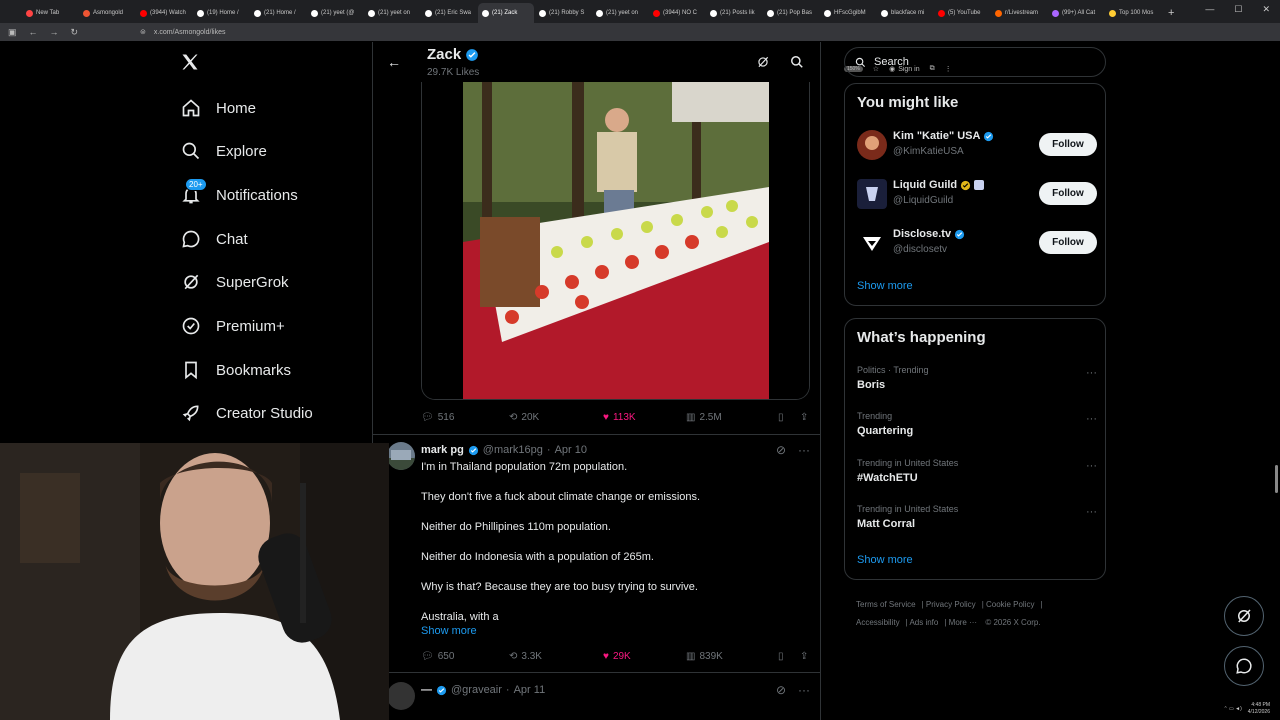  I want to click on nav-item-bookmarks: Bookmarks, so click(235, 370).